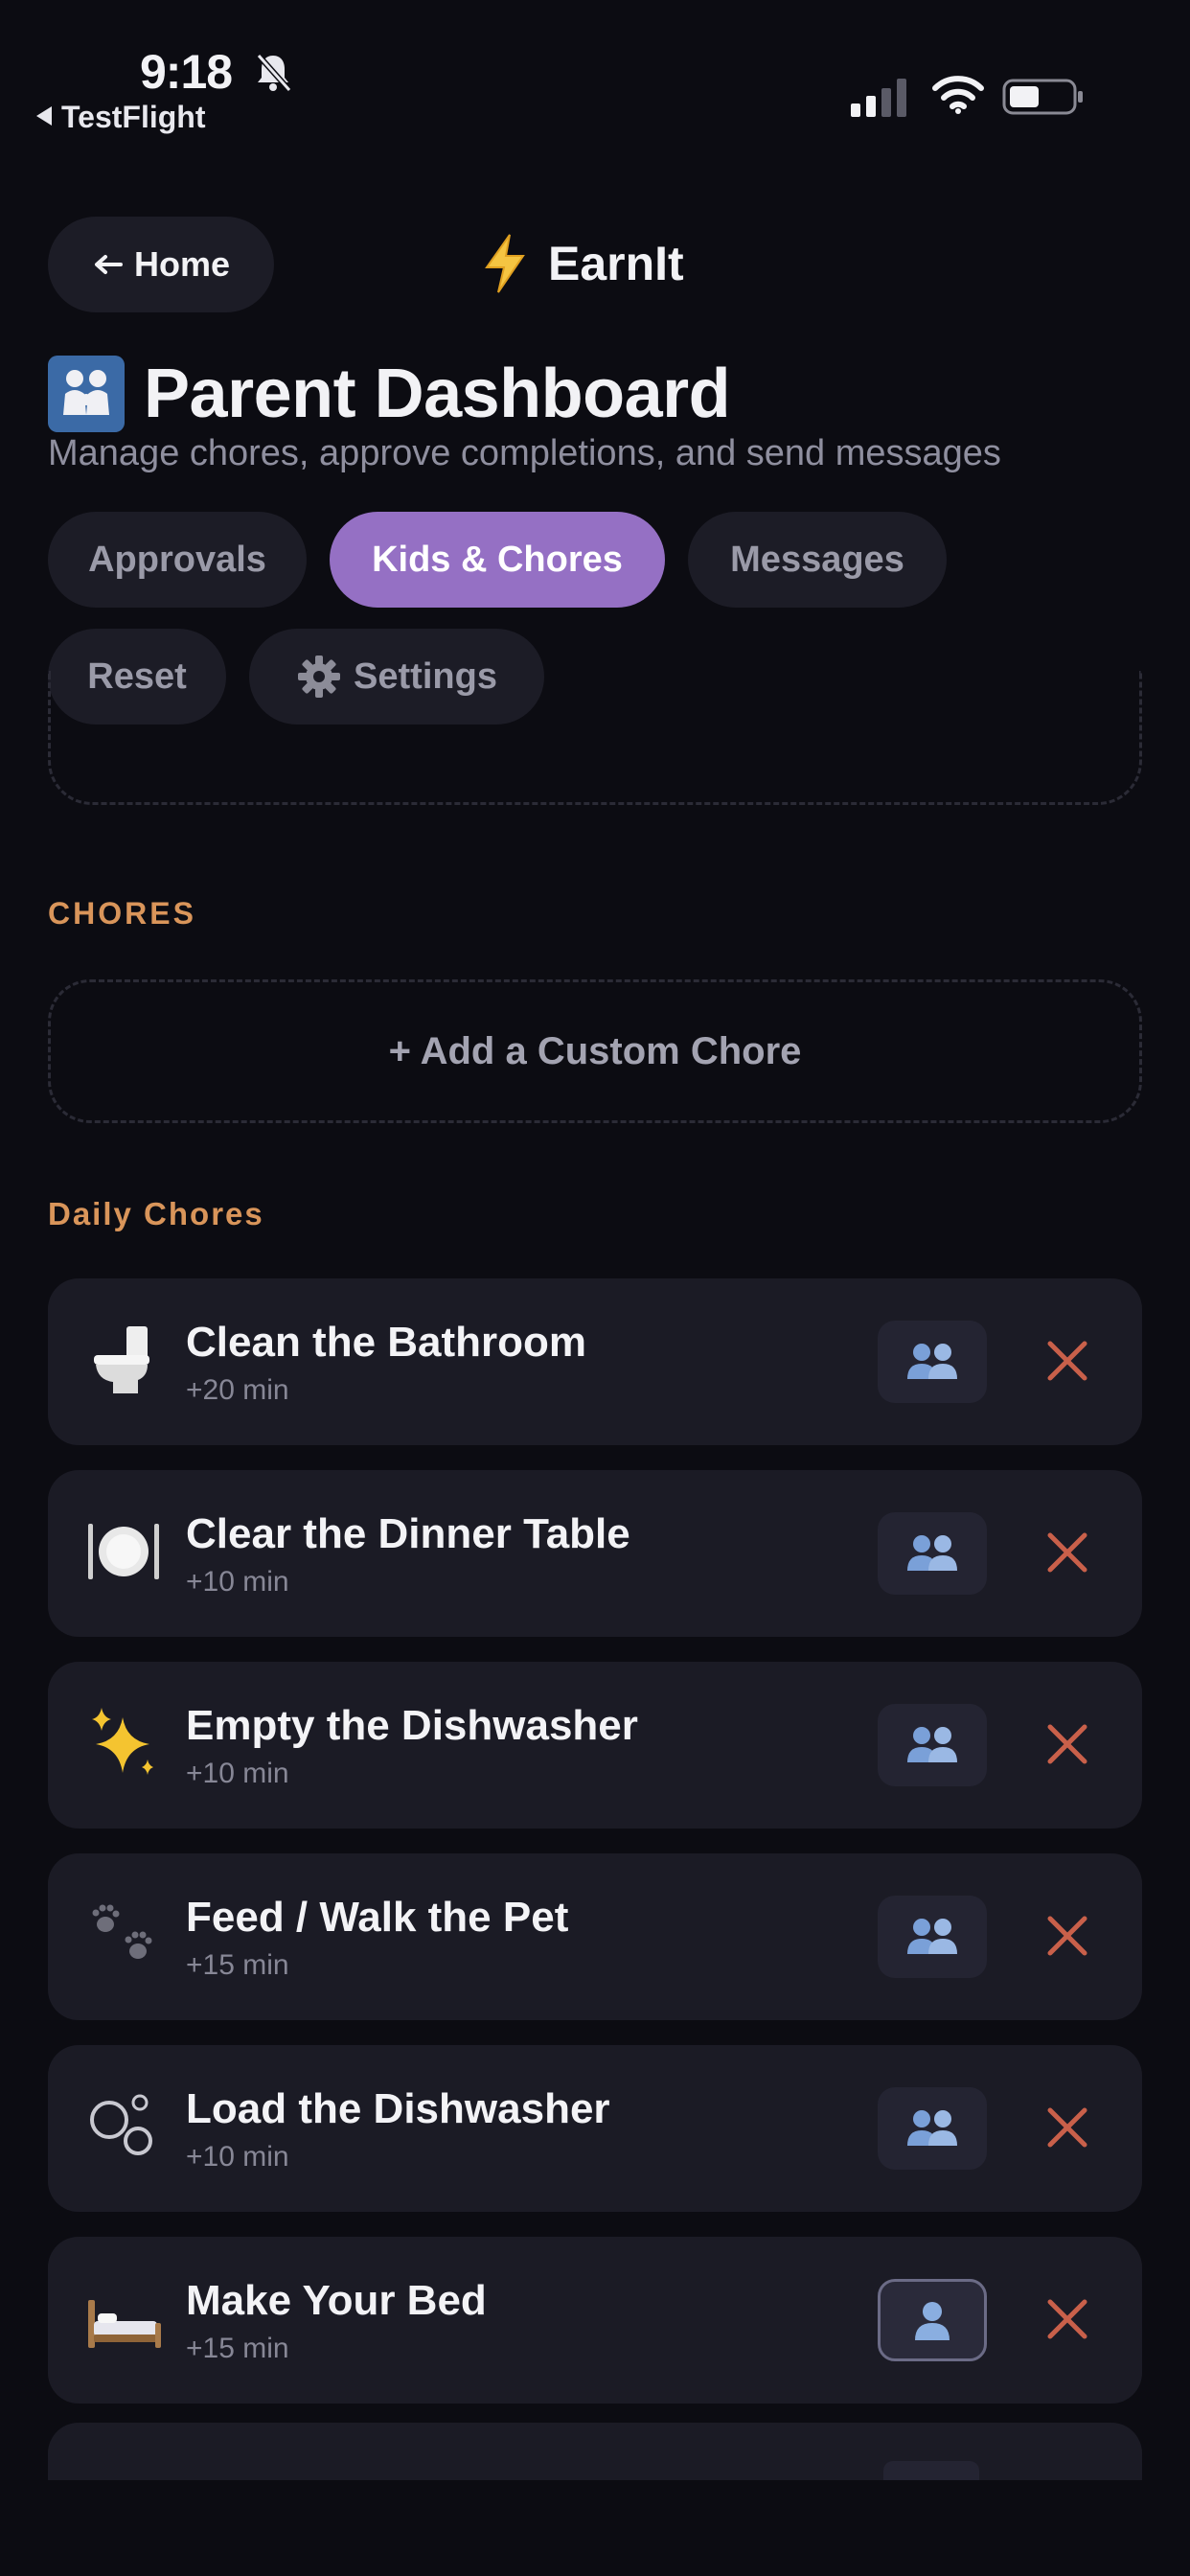 The width and height of the screenshot is (1190, 2576). I want to click on page-title-row: Parent Dashboard, so click(389, 394).